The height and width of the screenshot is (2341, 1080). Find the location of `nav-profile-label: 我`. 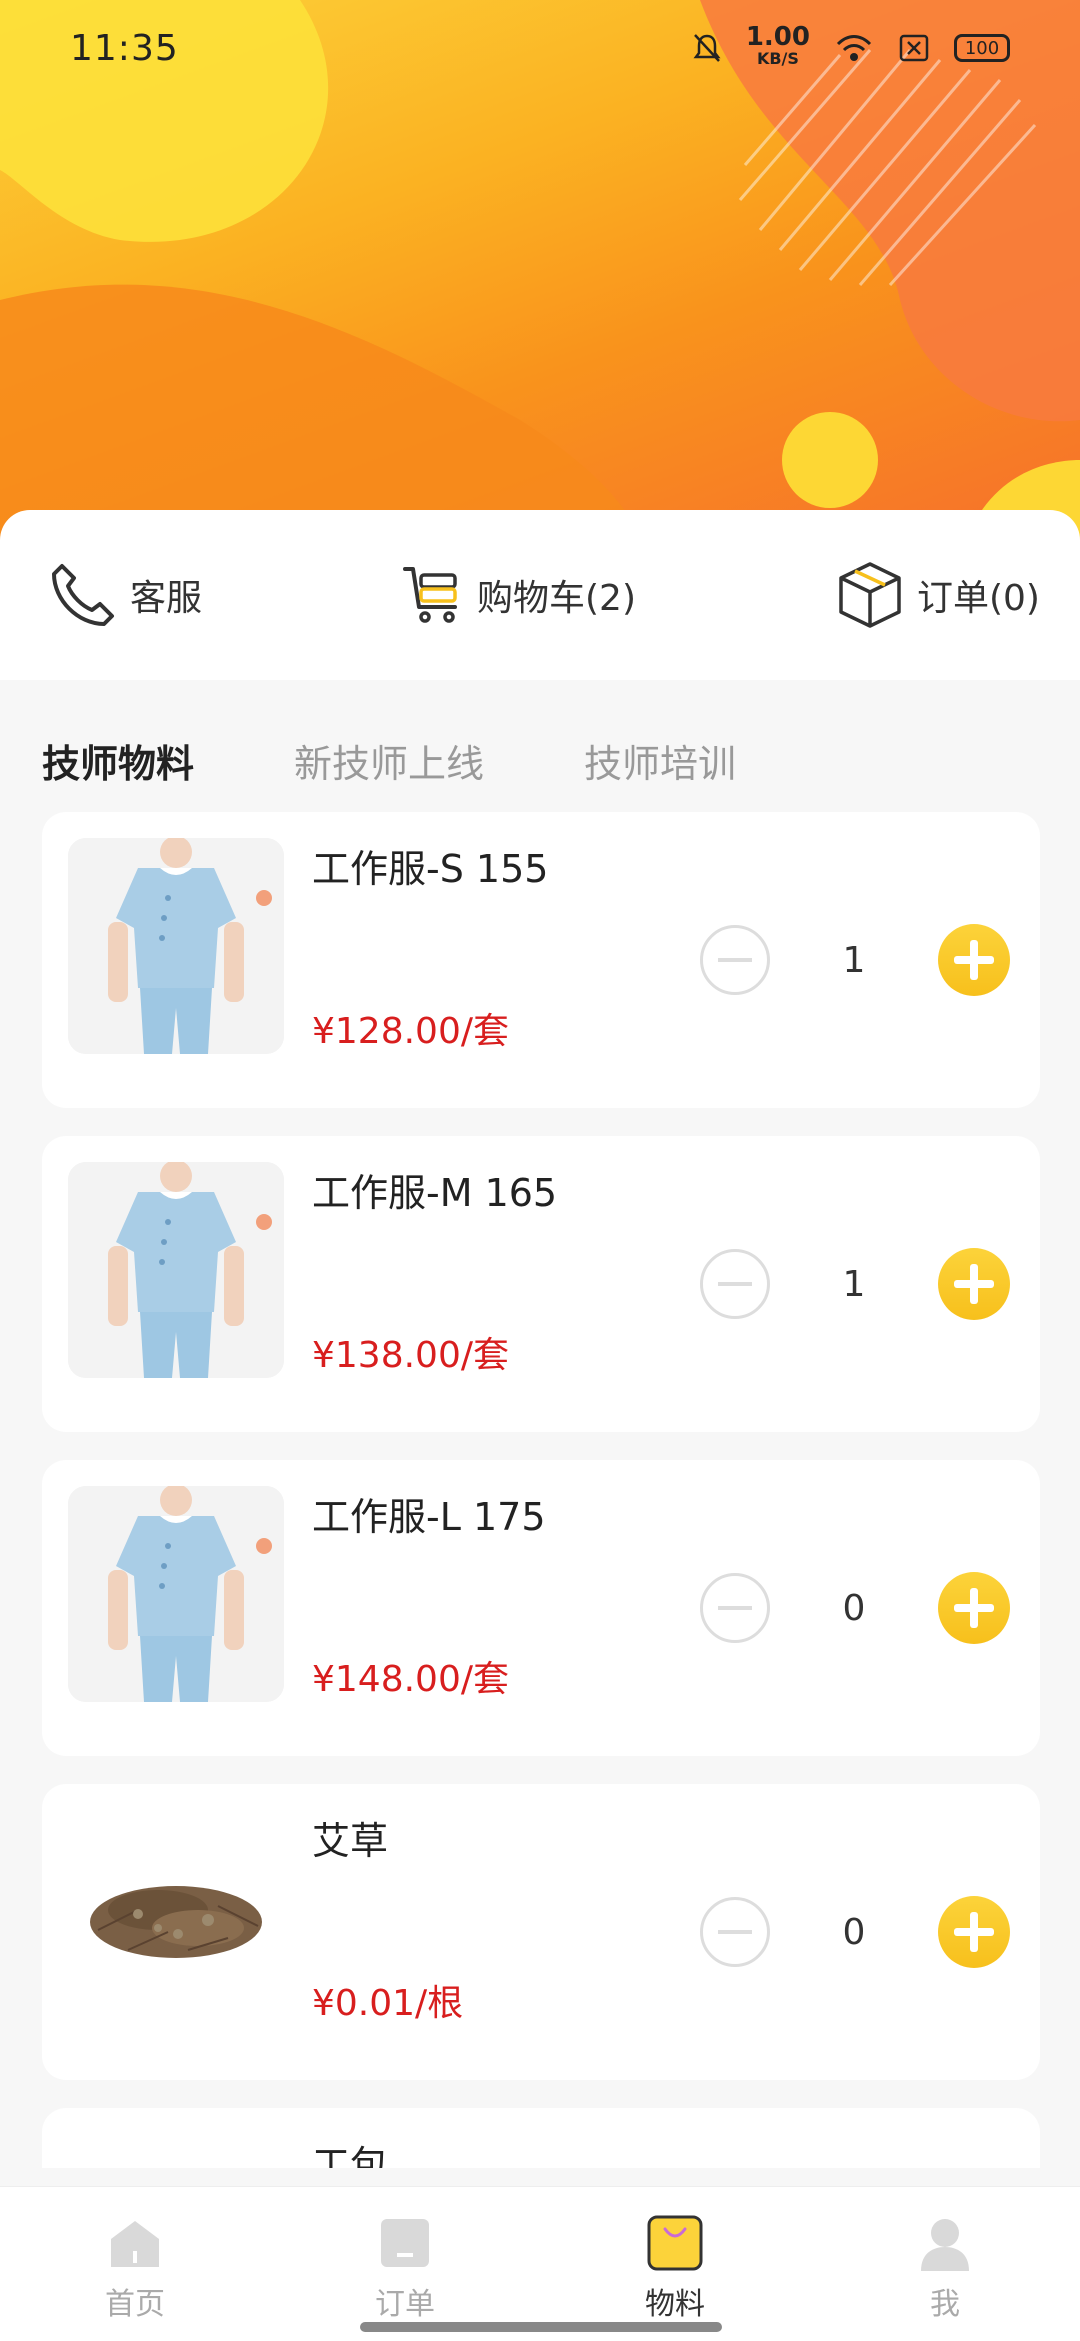

nav-profile-label: 我 is located at coordinates (945, 2304).